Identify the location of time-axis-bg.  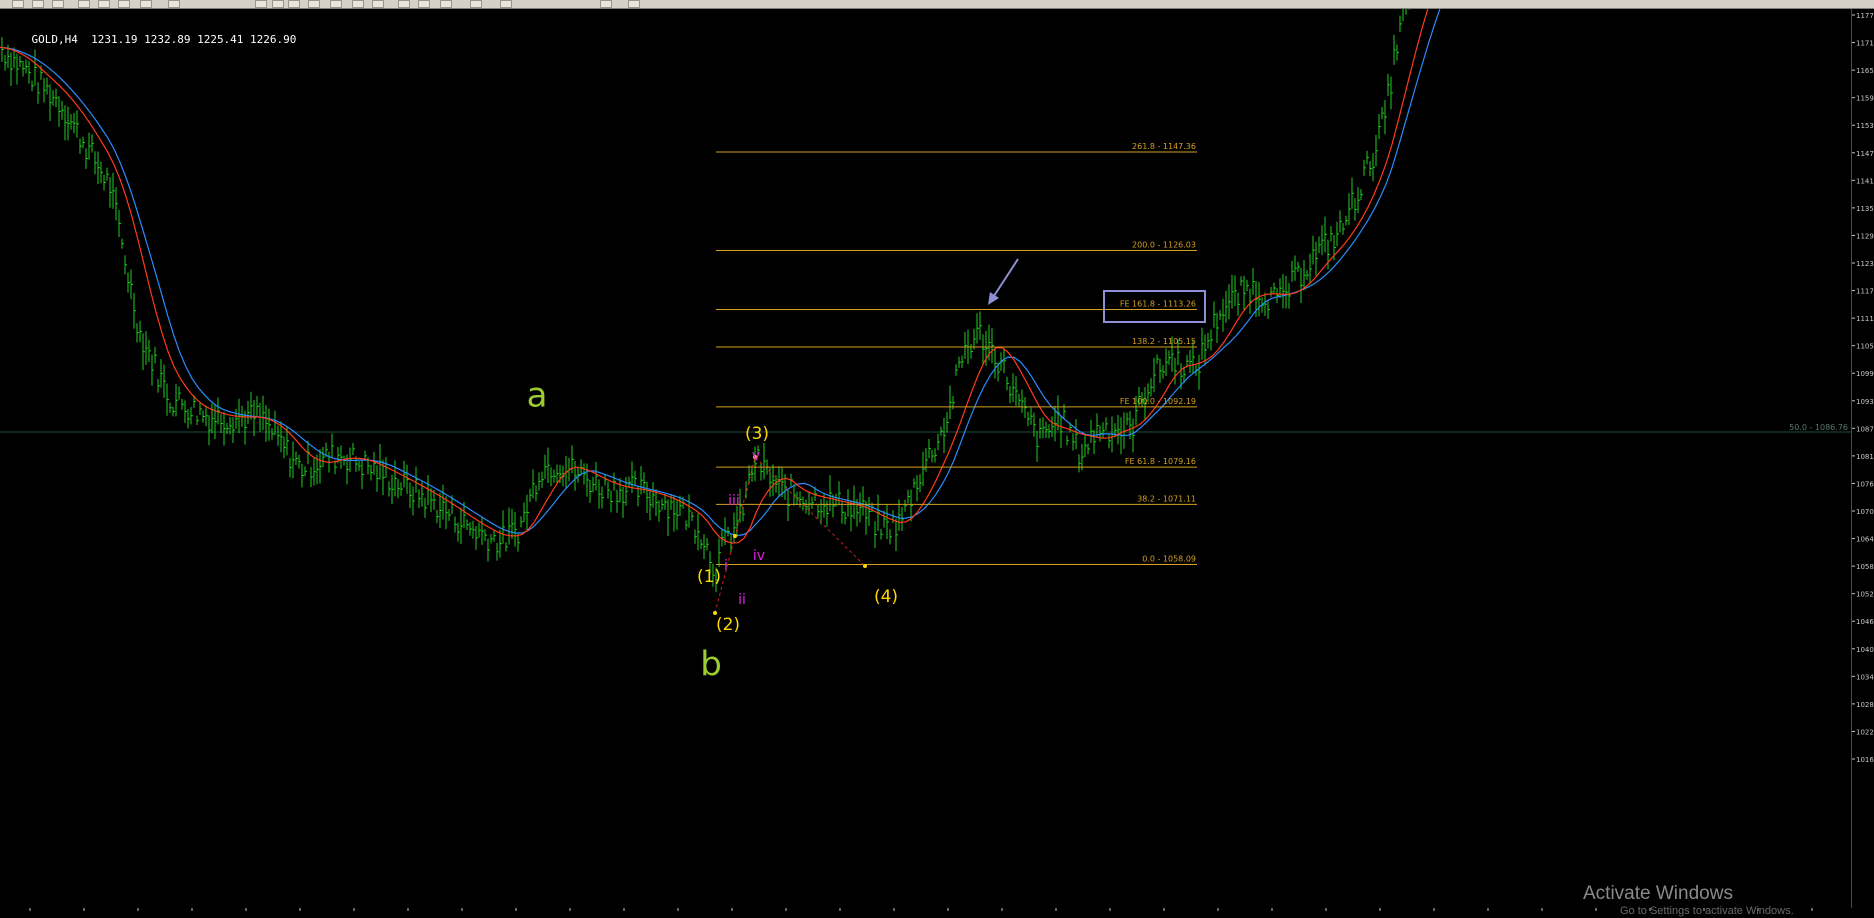
(937, 913).